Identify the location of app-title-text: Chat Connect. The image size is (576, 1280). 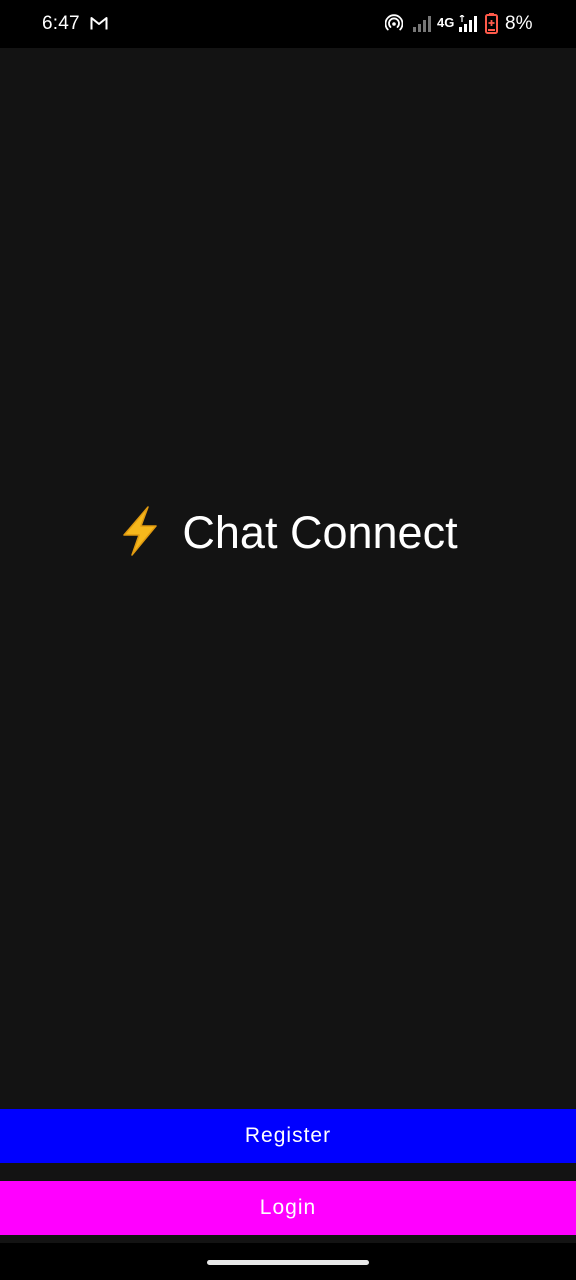
(320, 532).